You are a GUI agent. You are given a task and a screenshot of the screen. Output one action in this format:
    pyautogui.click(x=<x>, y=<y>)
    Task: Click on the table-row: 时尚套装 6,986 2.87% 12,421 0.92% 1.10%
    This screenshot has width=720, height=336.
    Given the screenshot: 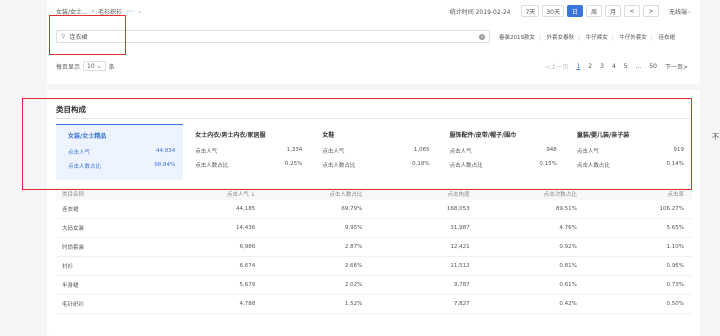 What is the action you would take?
    pyautogui.click(x=374, y=247)
    